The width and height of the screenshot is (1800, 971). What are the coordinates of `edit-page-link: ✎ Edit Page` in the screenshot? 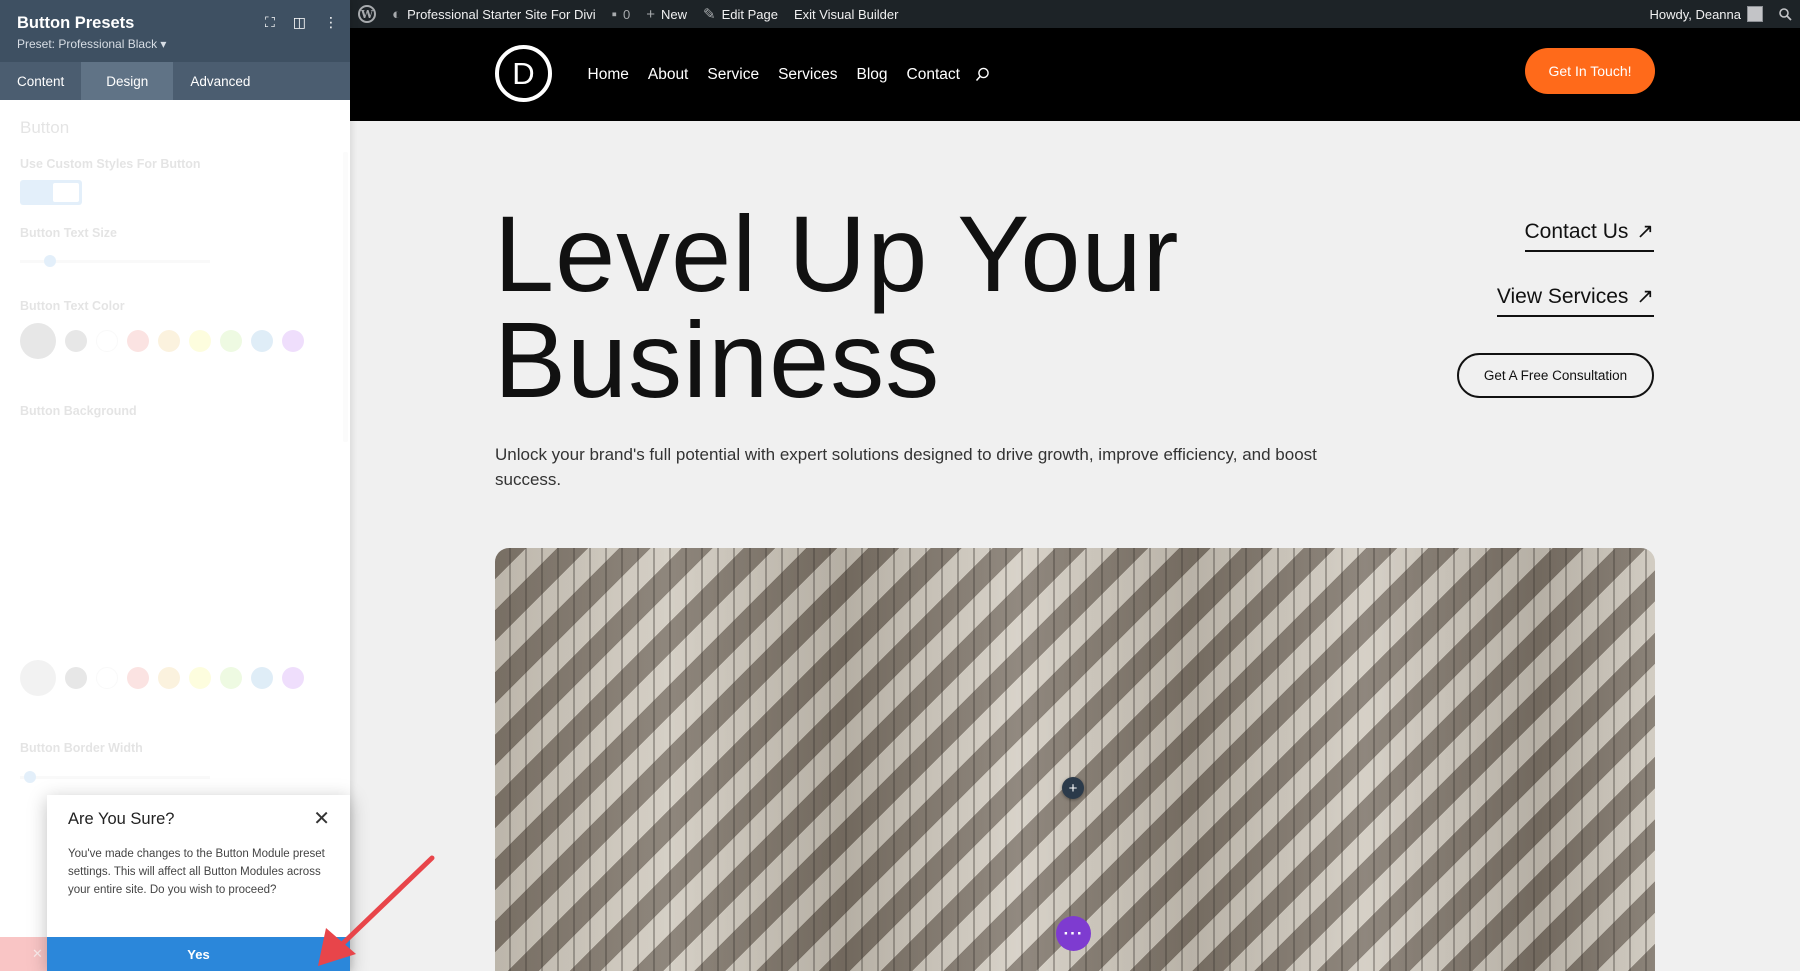 It's located at (740, 14).